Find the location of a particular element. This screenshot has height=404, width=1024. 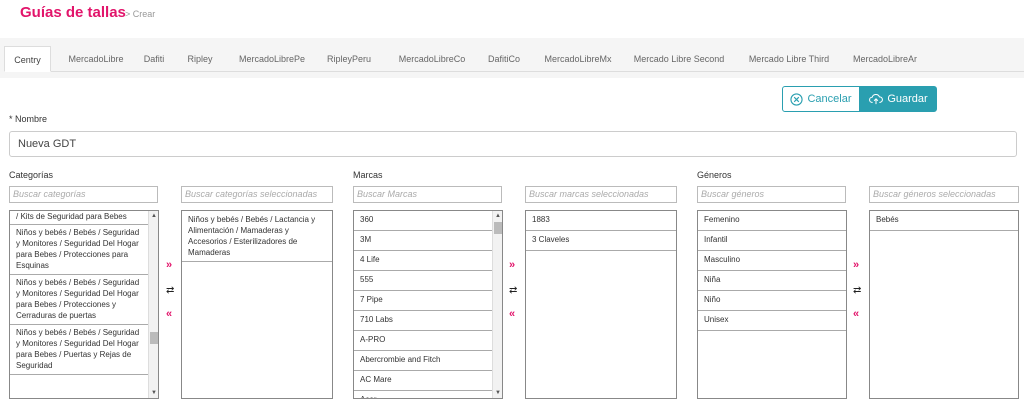

generos-label: Géneros is located at coordinates (714, 175).